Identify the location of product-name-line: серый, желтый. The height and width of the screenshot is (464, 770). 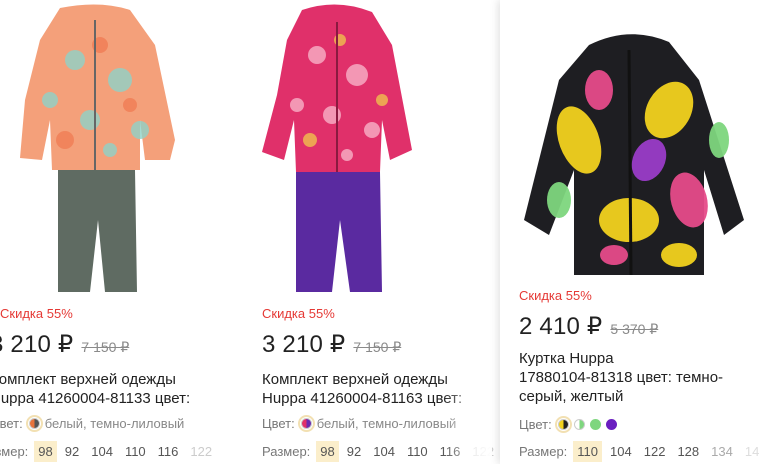
(639, 396).